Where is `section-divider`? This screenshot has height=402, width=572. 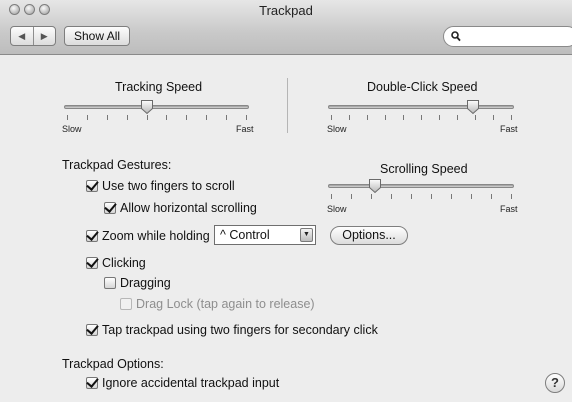
section-divider is located at coordinates (287, 105).